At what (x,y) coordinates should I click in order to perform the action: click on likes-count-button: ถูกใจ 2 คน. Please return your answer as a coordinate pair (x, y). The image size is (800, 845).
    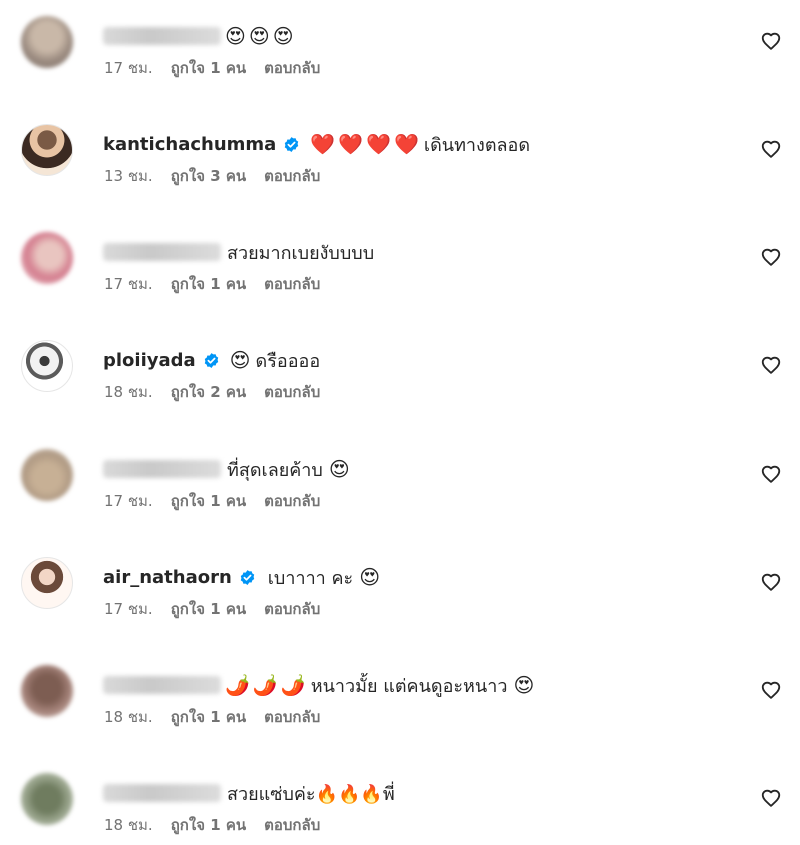
    Looking at the image, I should click on (208, 392).